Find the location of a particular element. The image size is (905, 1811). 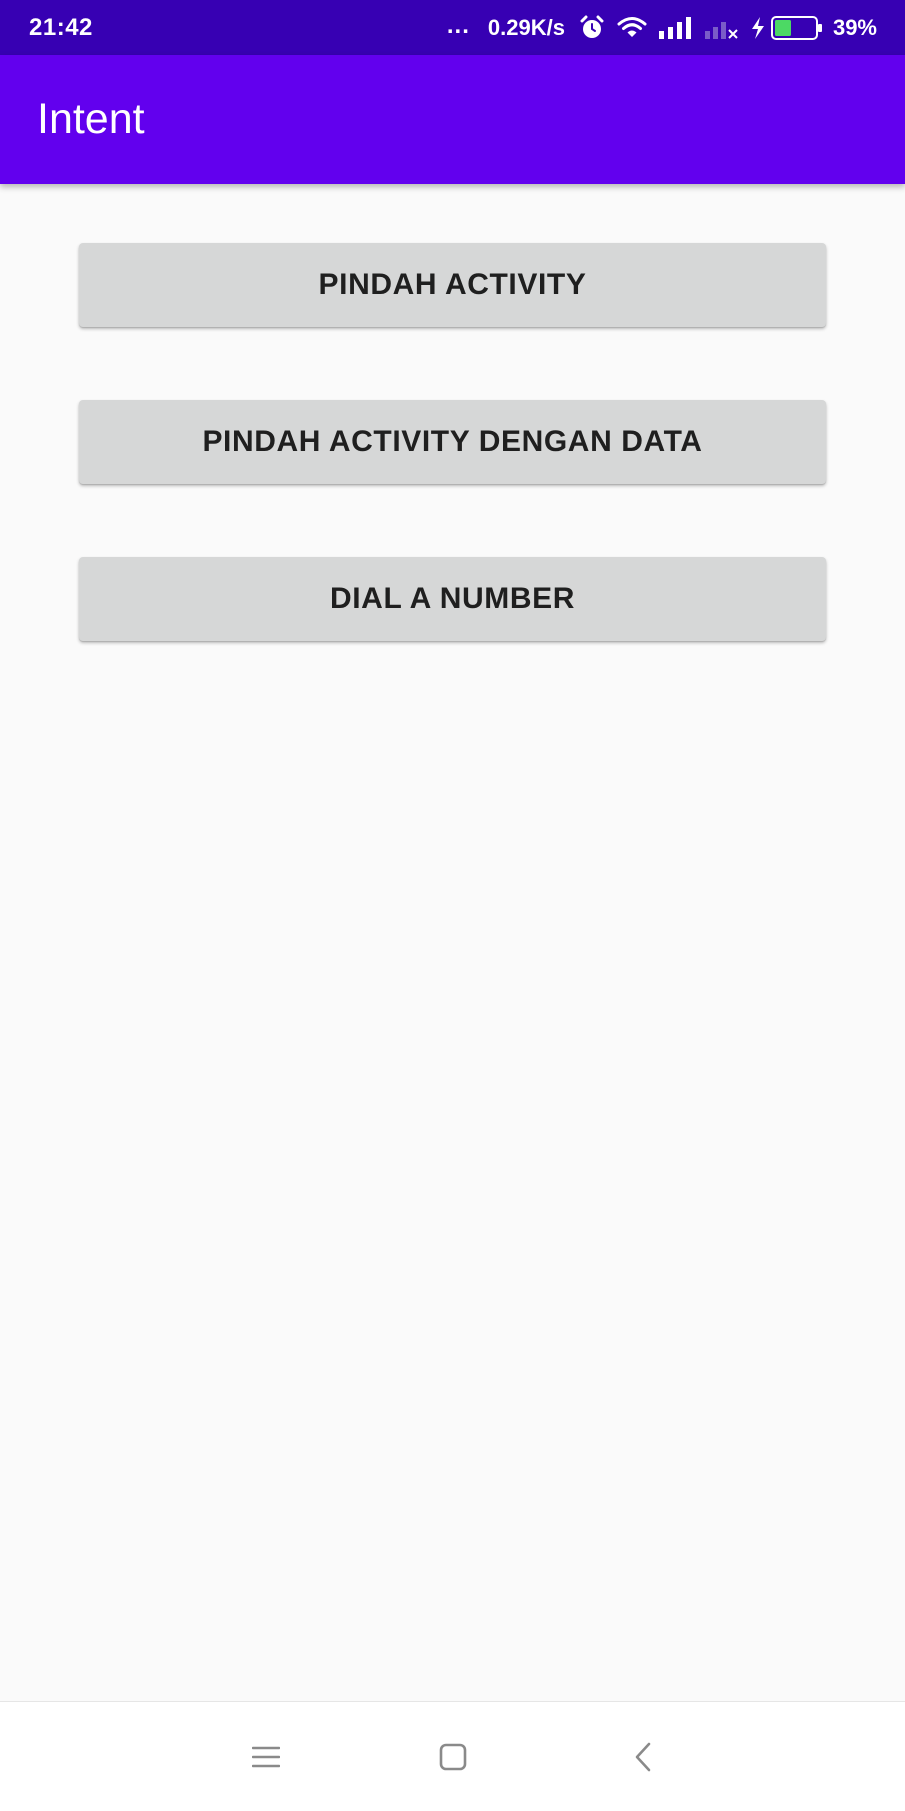

signal-icon is located at coordinates (675, 27).